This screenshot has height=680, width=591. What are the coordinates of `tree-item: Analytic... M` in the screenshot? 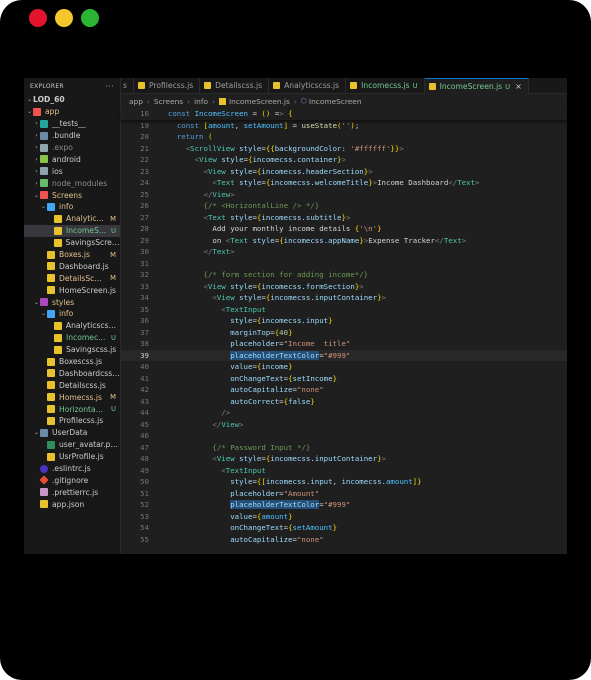 It's located at (72, 219).